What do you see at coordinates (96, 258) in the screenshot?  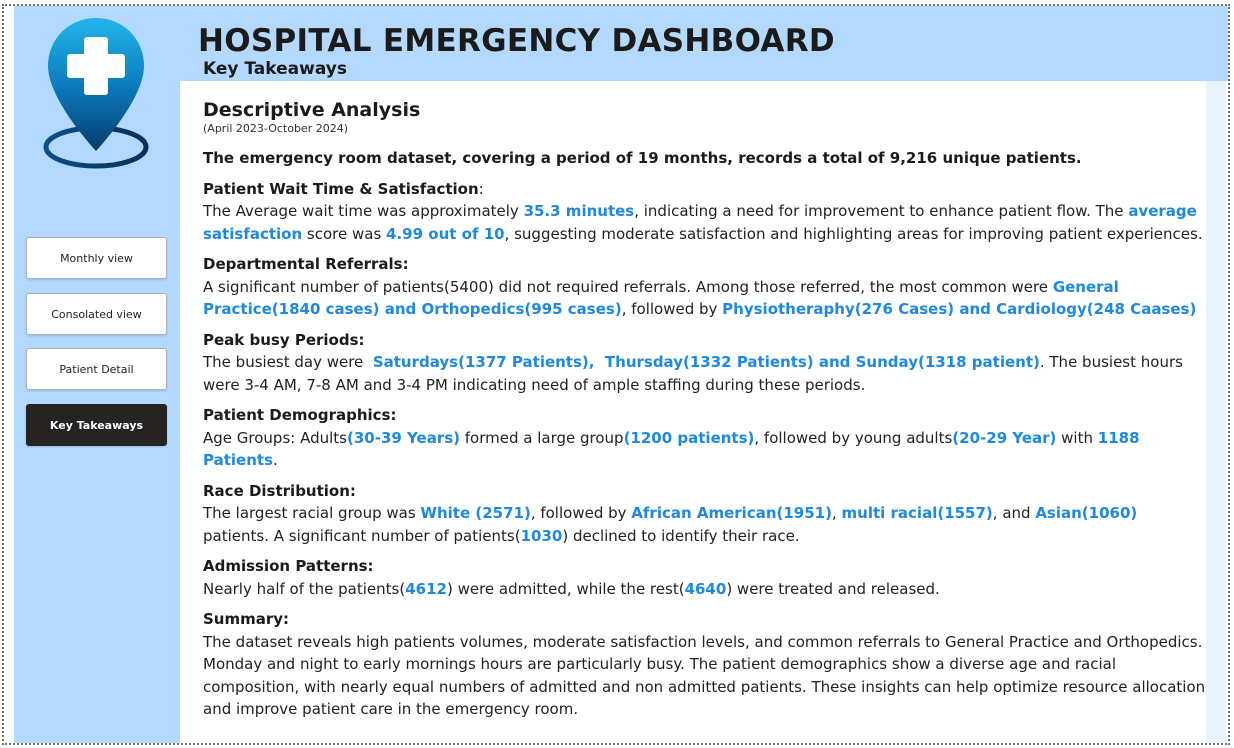 I see `monthly-view-button: Monthly view` at bounding box center [96, 258].